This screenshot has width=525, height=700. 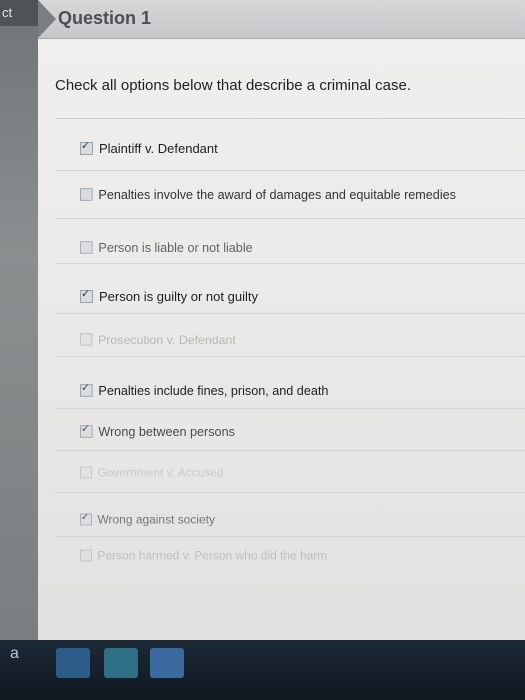 I want to click on option-item: Prosecution v. Defendant, so click(x=158, y=339).